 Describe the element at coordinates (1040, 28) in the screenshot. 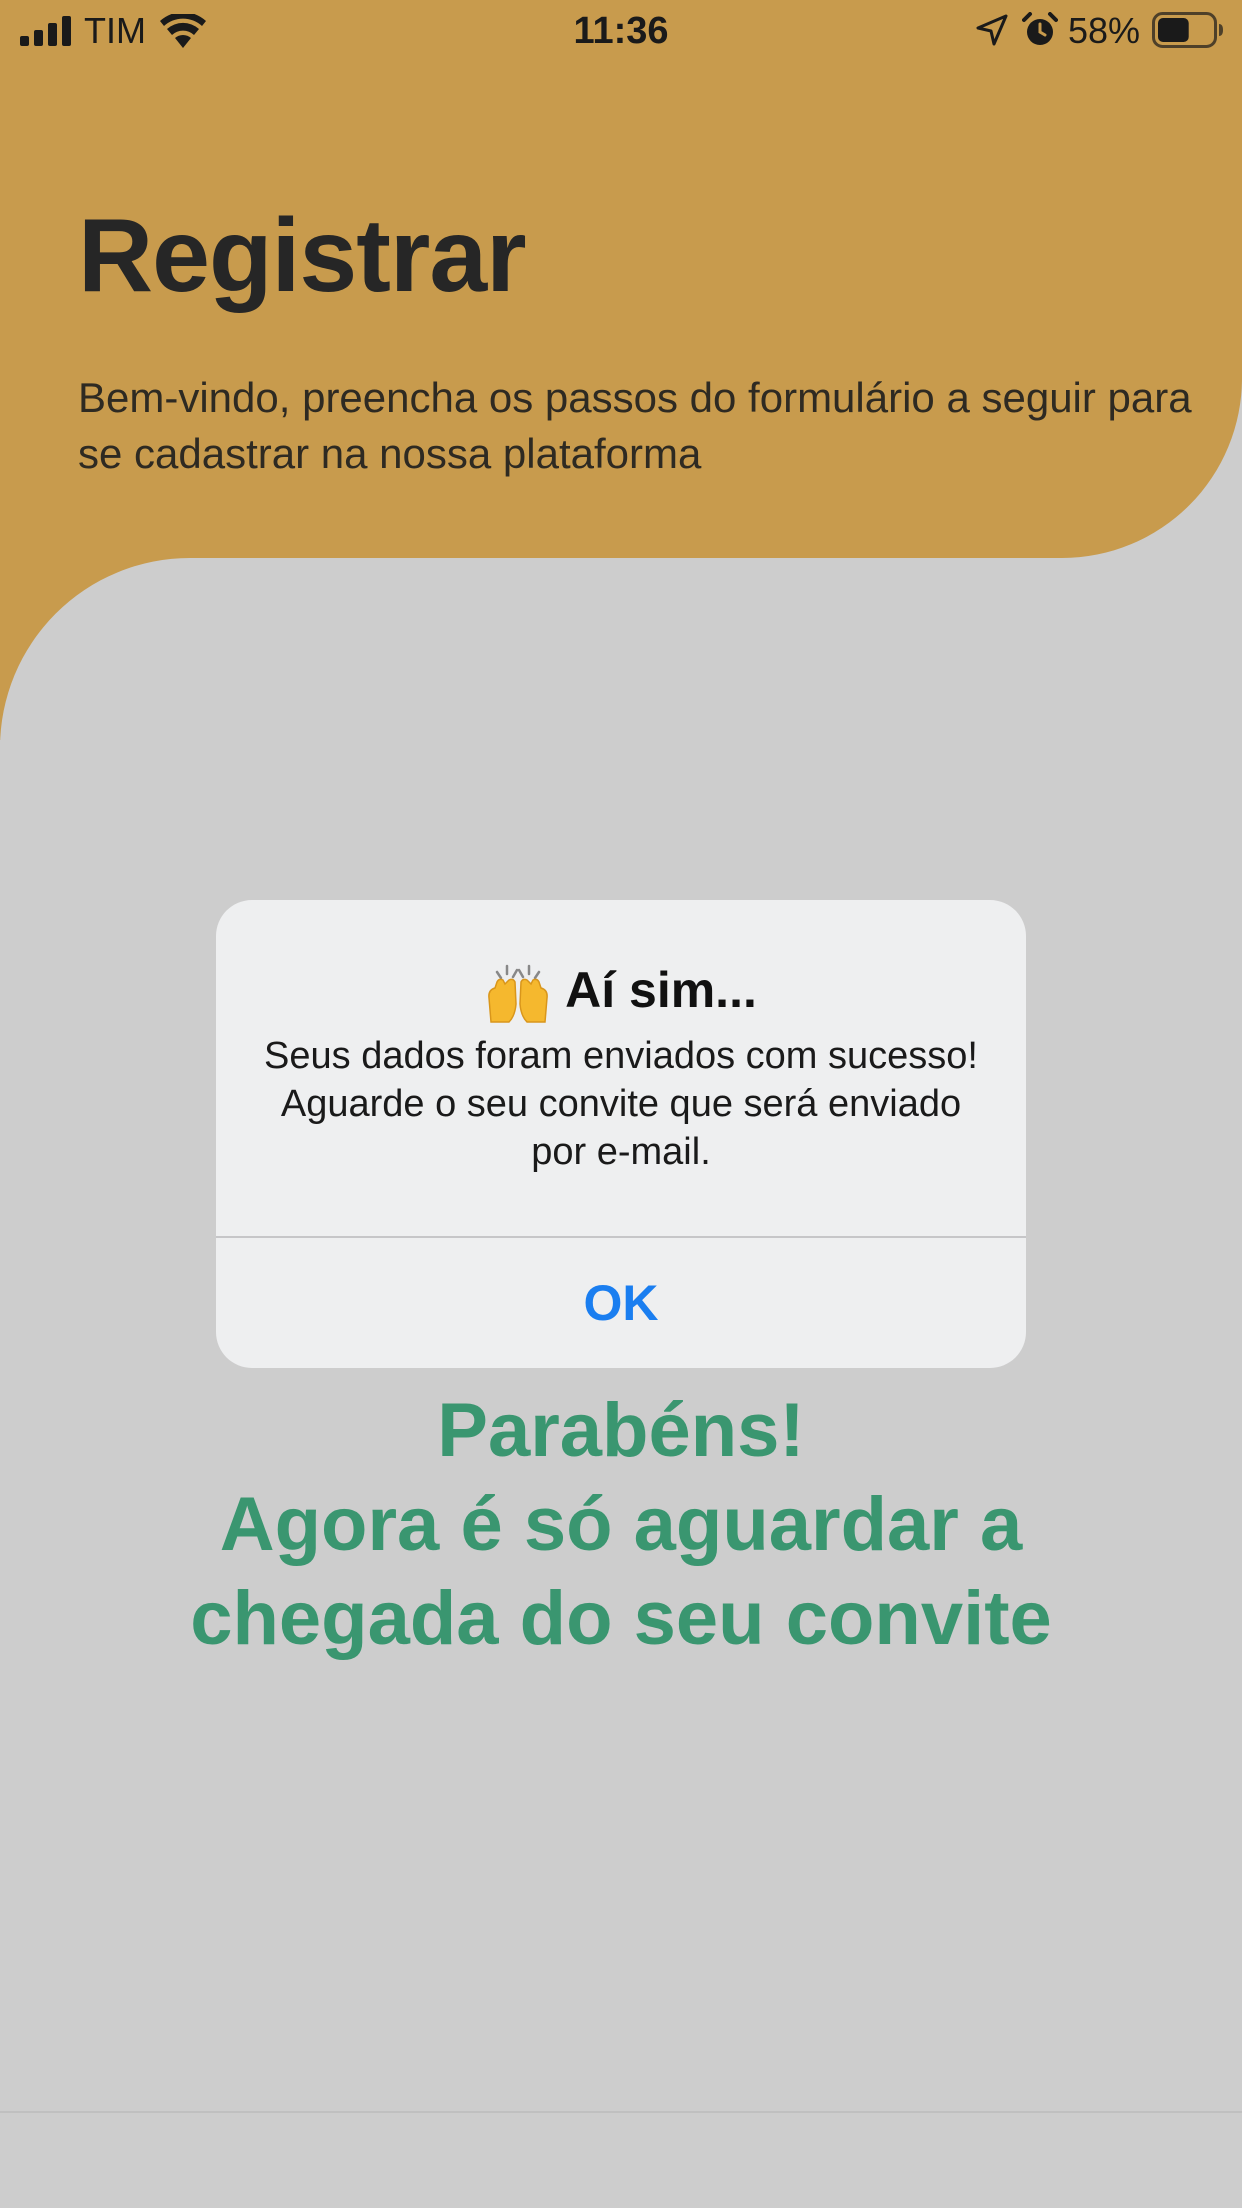

I see `alarm-icon` at that location.